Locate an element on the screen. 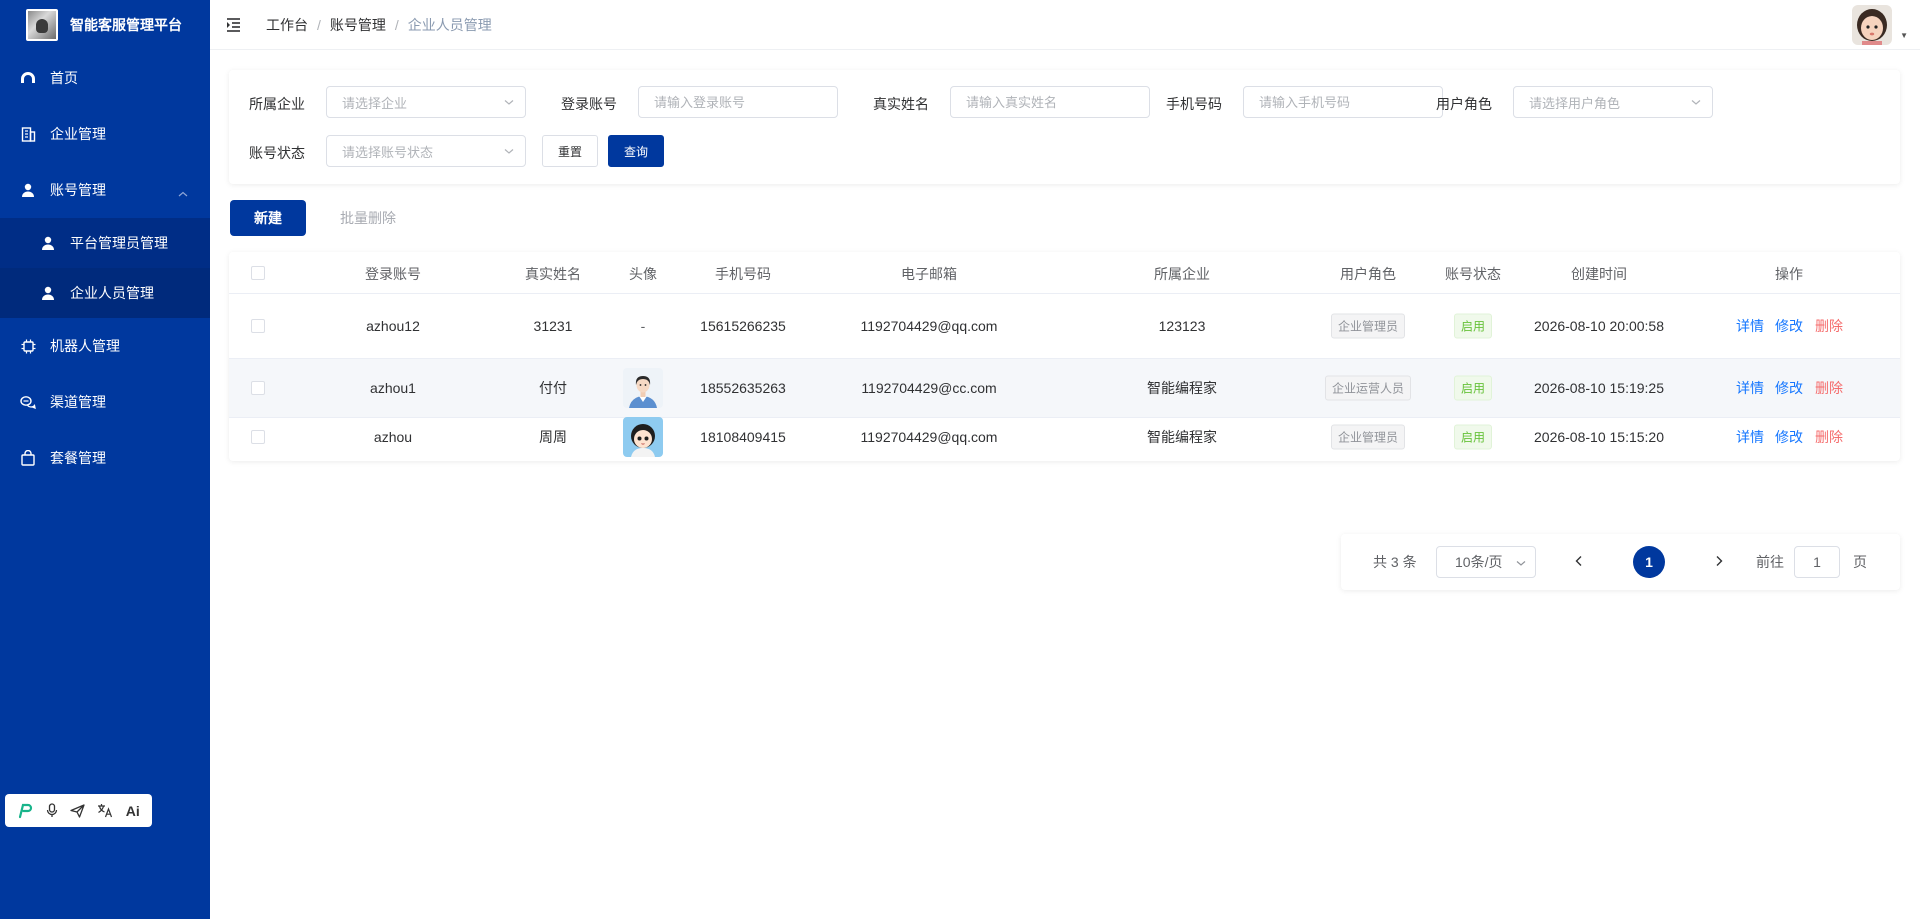  sidebar-item-label: 机器人管理 is located at coordinates (85, 346).